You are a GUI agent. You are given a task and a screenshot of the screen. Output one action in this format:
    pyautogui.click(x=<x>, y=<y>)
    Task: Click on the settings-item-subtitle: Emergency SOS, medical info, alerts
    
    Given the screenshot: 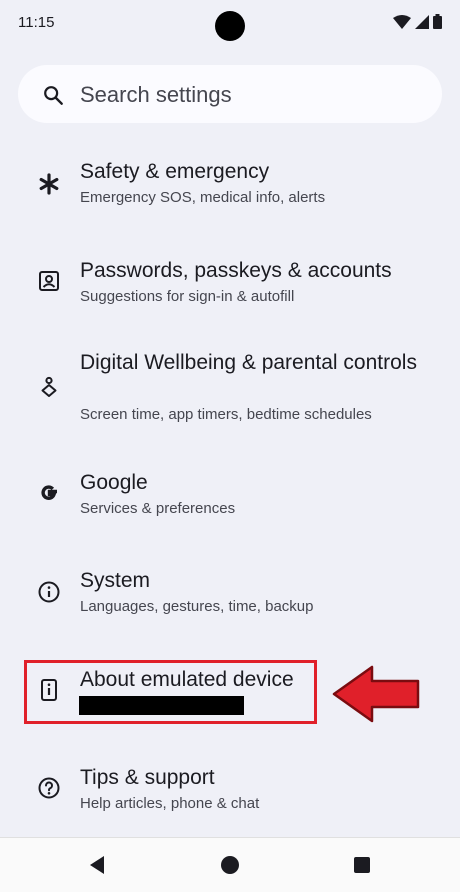 What is the action you would take?
    pyautogui.click(x=203, y=197)
    